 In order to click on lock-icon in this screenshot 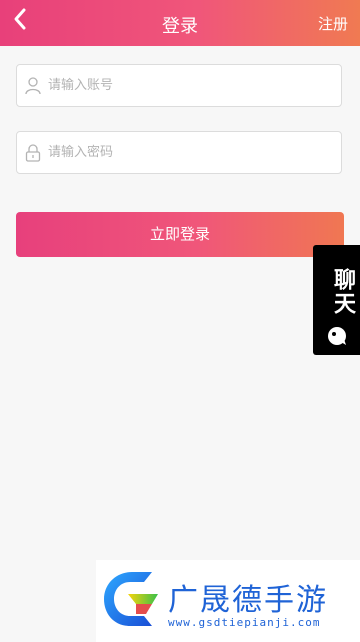, I will do `click(33, 153)`.